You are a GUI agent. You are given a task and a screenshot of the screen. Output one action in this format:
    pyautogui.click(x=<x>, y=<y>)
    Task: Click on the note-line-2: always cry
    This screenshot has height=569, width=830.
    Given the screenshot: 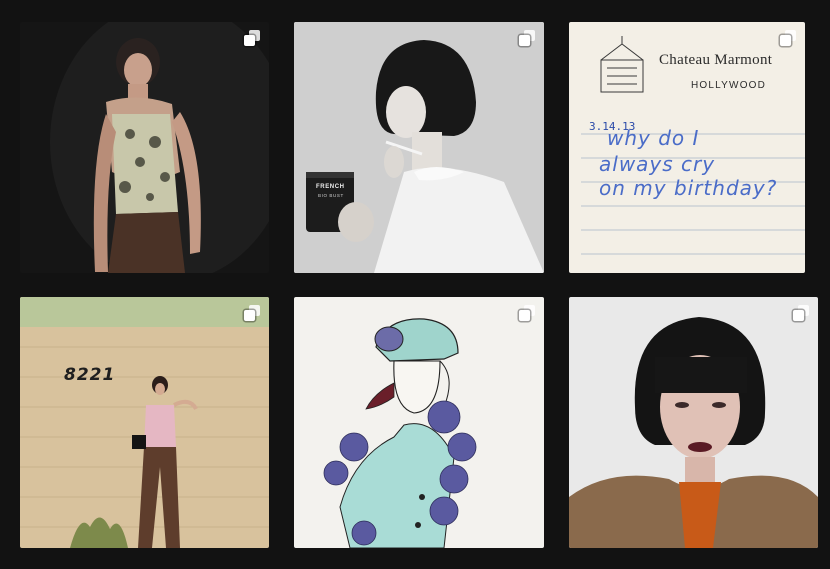 What is the action you would take?
    pyautogui.click(x=657, y=164)
    